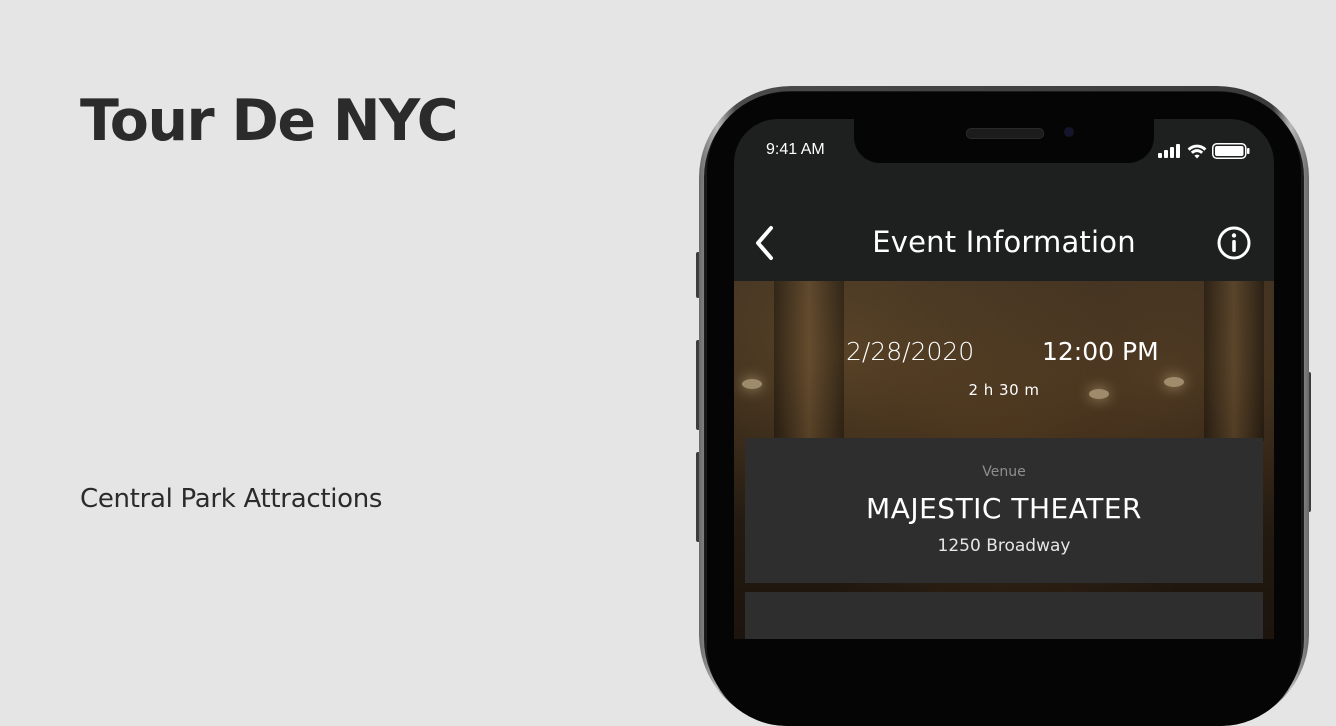 Image resolution: width=1336 pixels, height=726 pixels. What do you see at coordinates (1004, 615) in the screenshot?
I see `next-info-card` at bounding box center [1004, 615].